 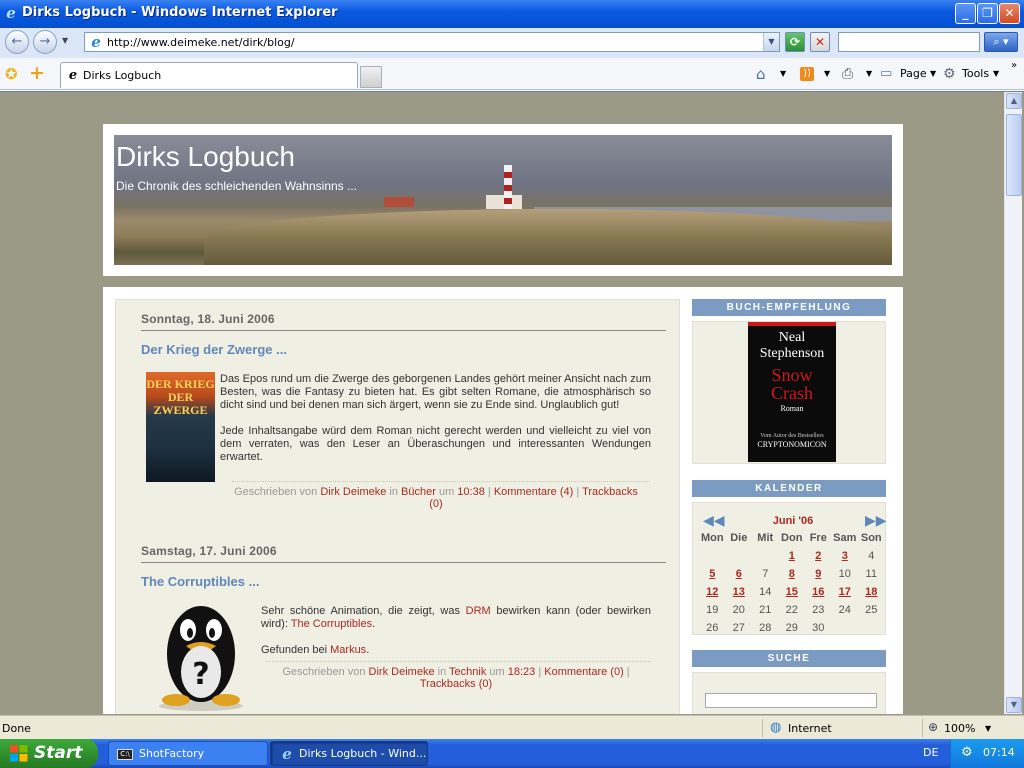 I want to click on scroll-down-icon: ▼, so click(x=1014, y=705).